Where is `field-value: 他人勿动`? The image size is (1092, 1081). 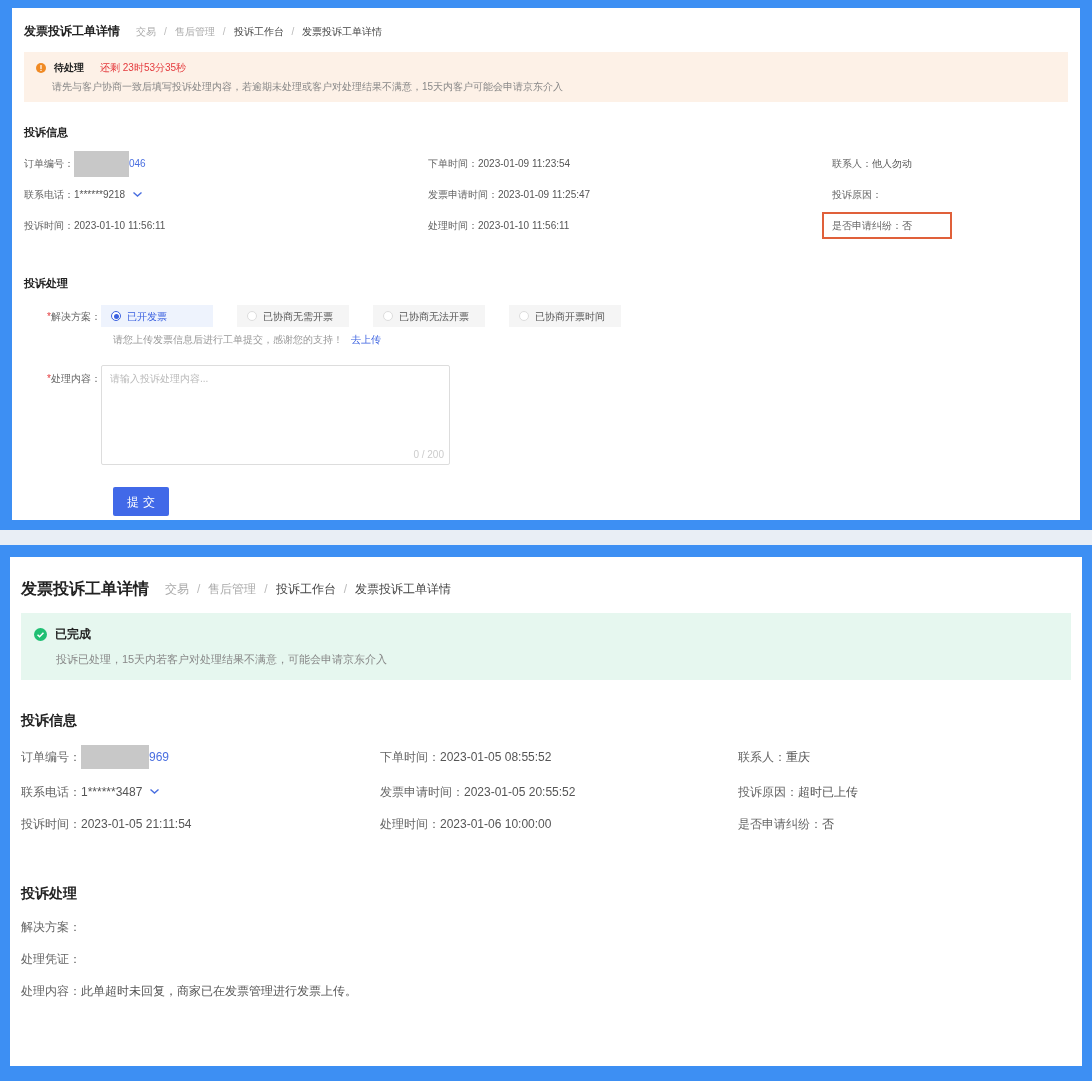 field-value: 他人勿动 is located at coordinates (892, 164).